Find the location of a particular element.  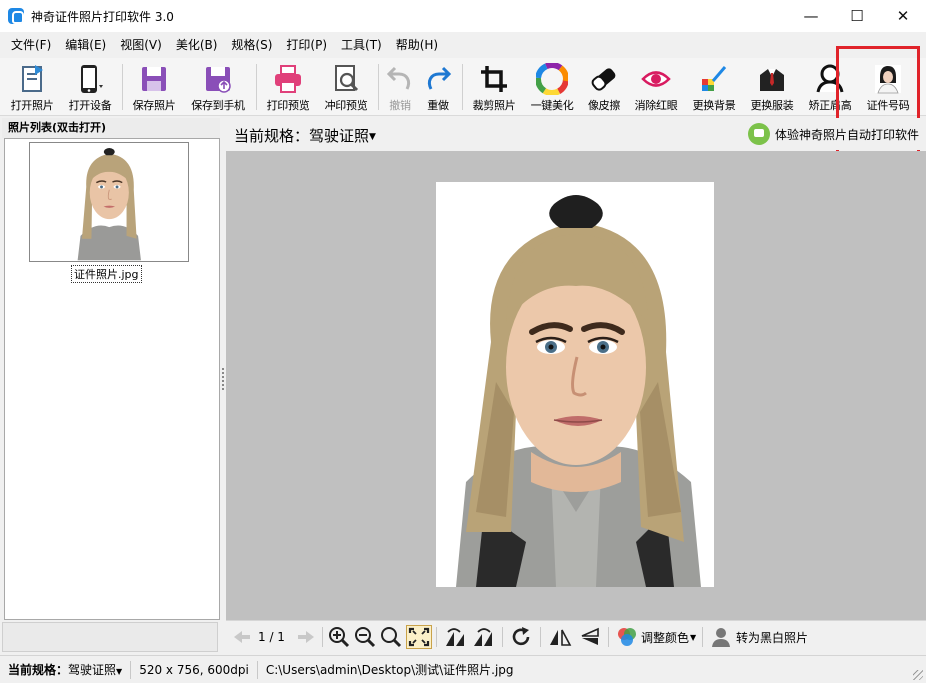

menu-view: 视图(V) is located at coordinates (141, 44).